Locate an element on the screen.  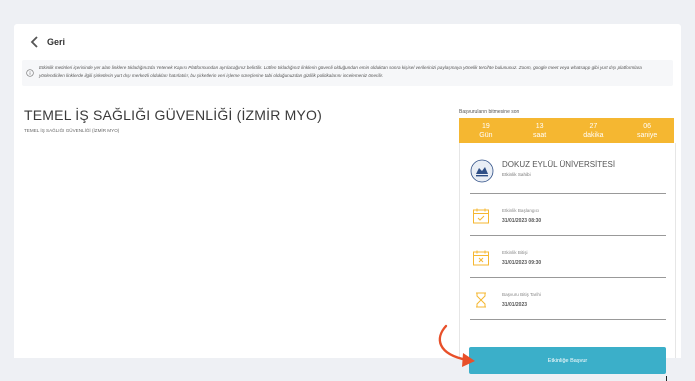
event-start-value: 31/01/2023 08:30 is located at coordinates (522, 221).